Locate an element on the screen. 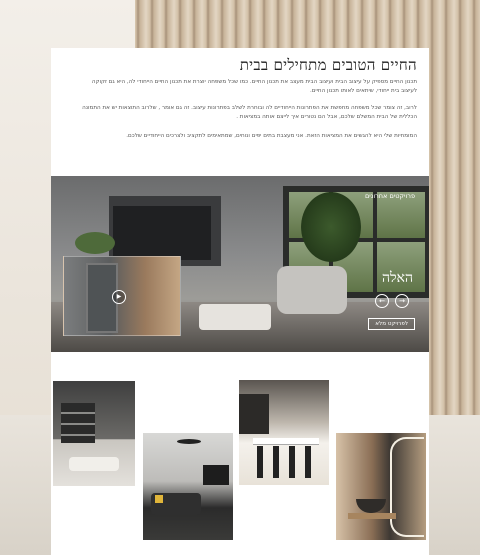 This screenshot has width=480, height=555. coffee-table is located at coordinates (235, 317).